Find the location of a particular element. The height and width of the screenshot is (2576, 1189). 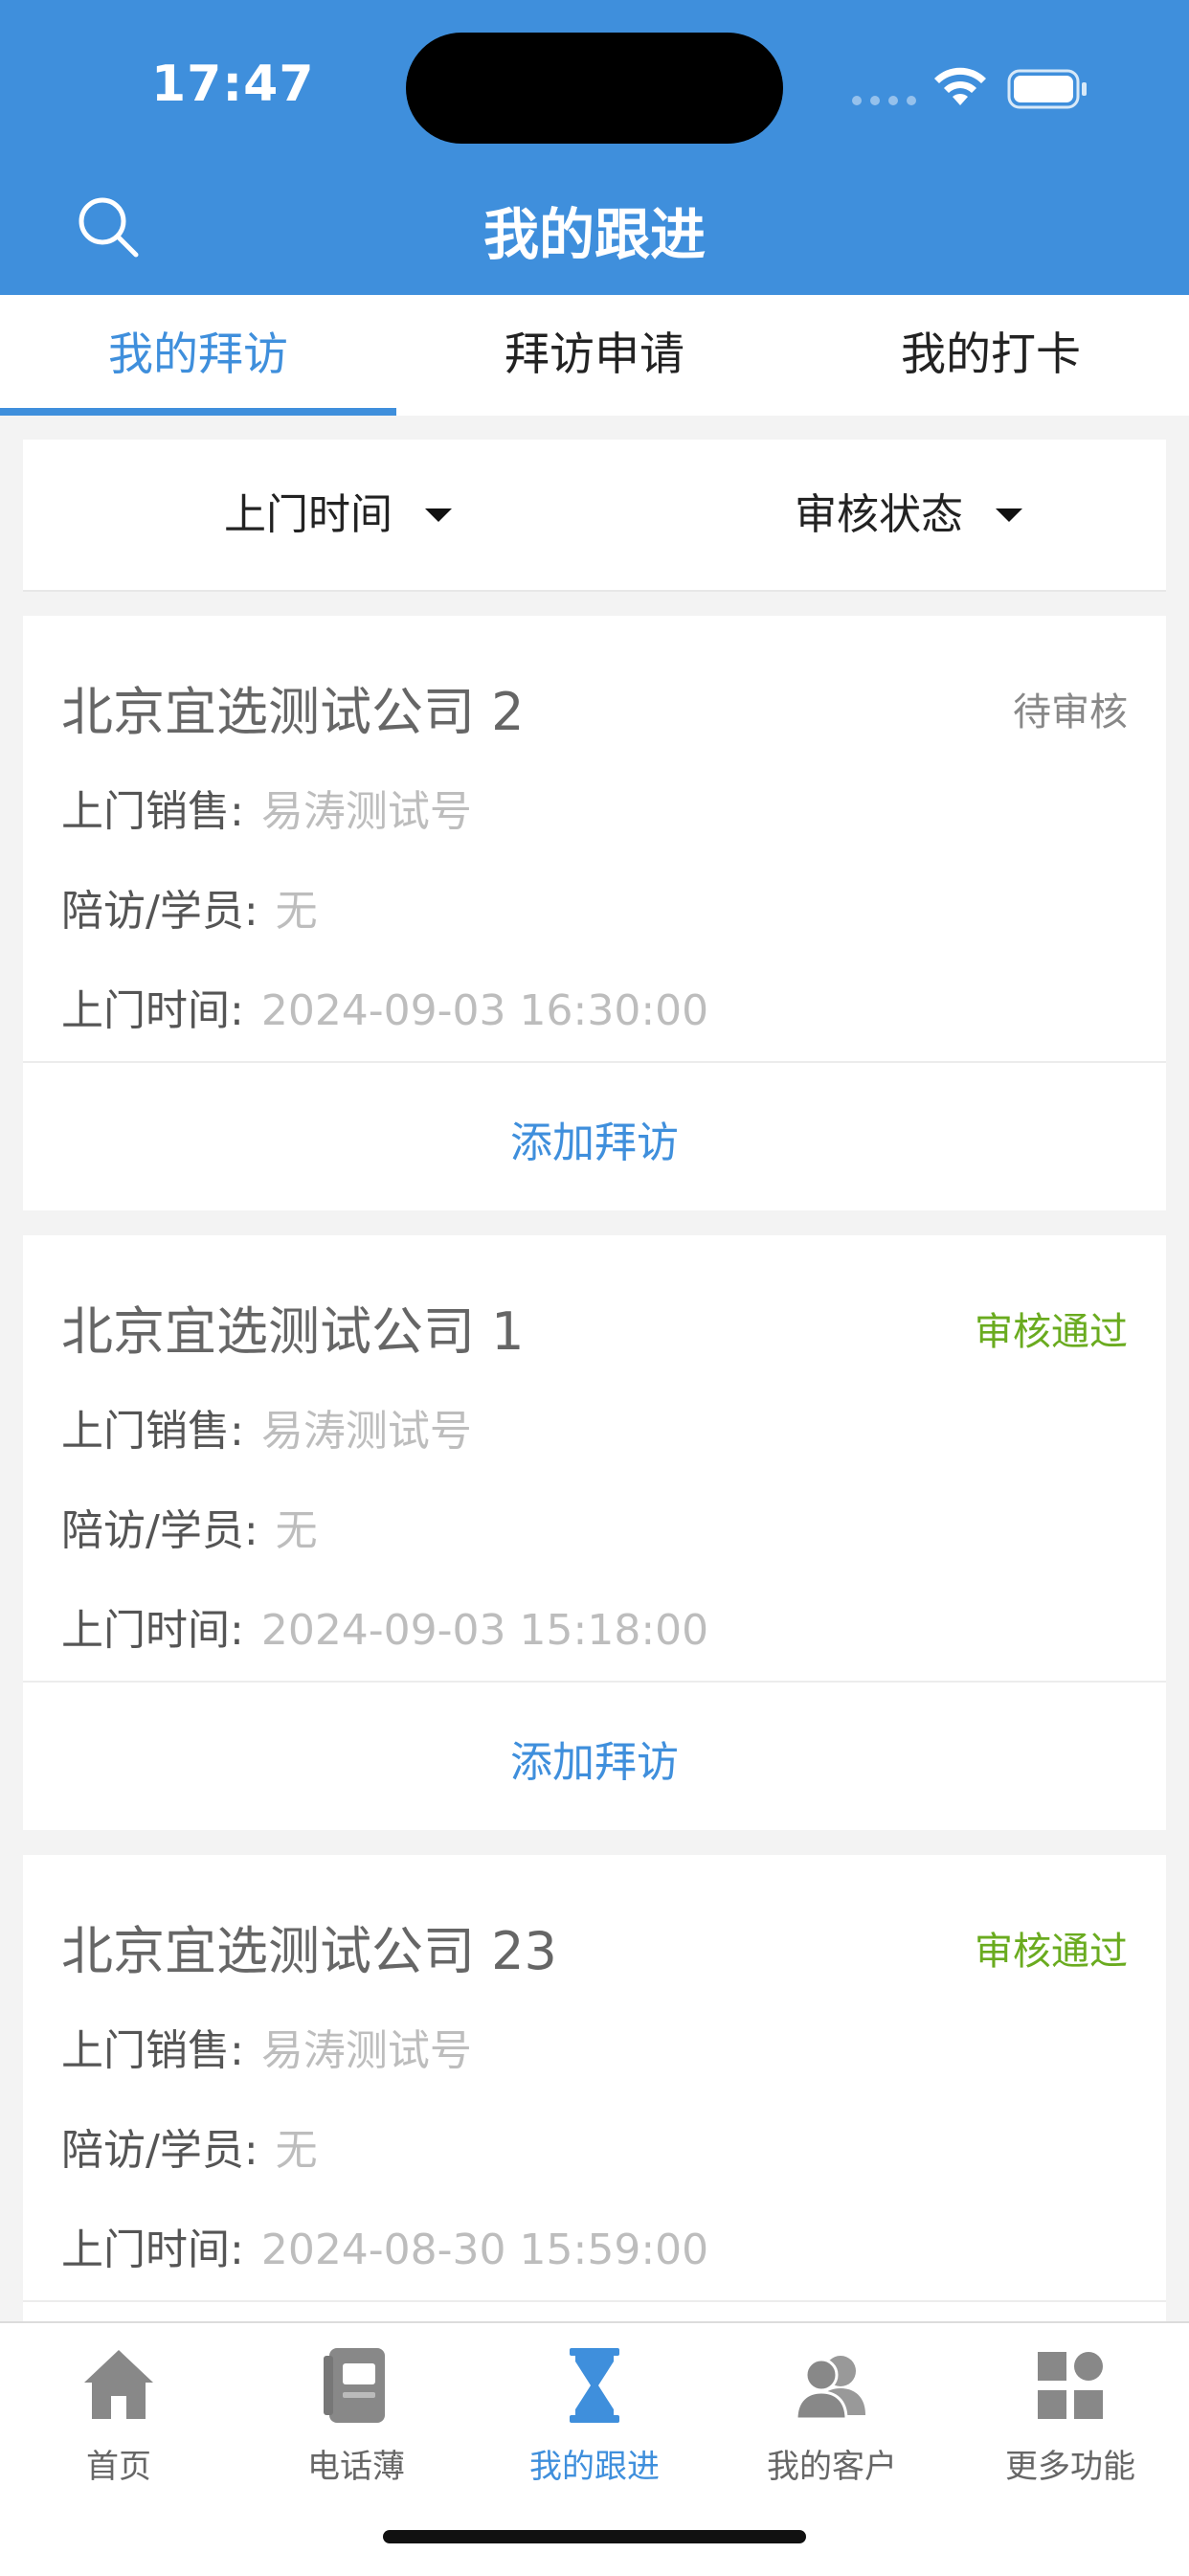

tab-visit-requests: 拜访申请 is located at coordinates (594, 355).